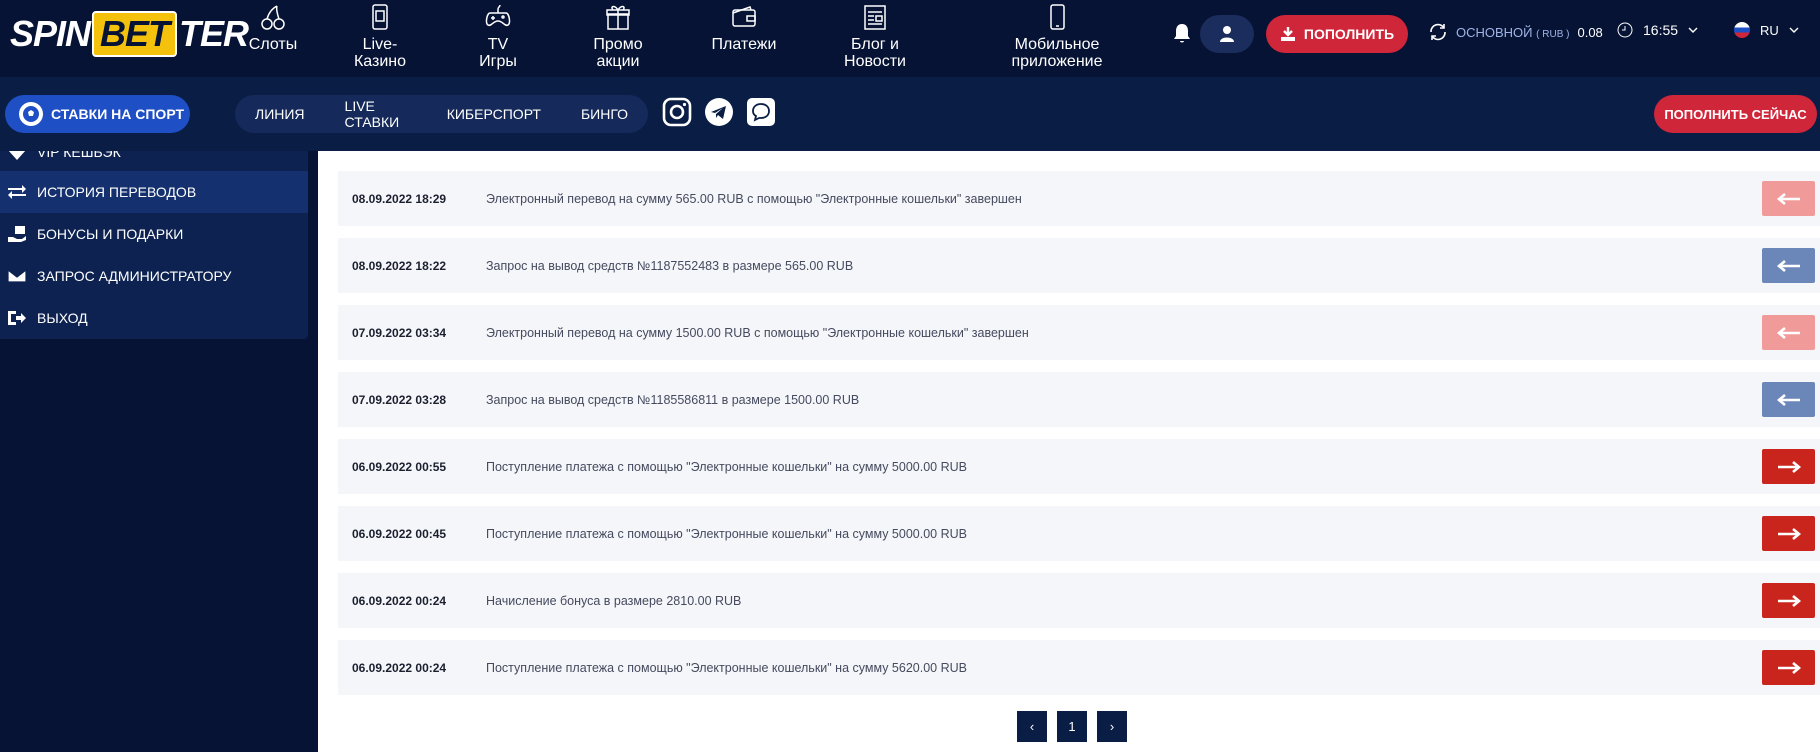 The width and height of the screenshot is (1820, 752). Describe the element at coordinates (1553, 34) in the screenshot. I see `balance-currency: ( RUB )` at that location.